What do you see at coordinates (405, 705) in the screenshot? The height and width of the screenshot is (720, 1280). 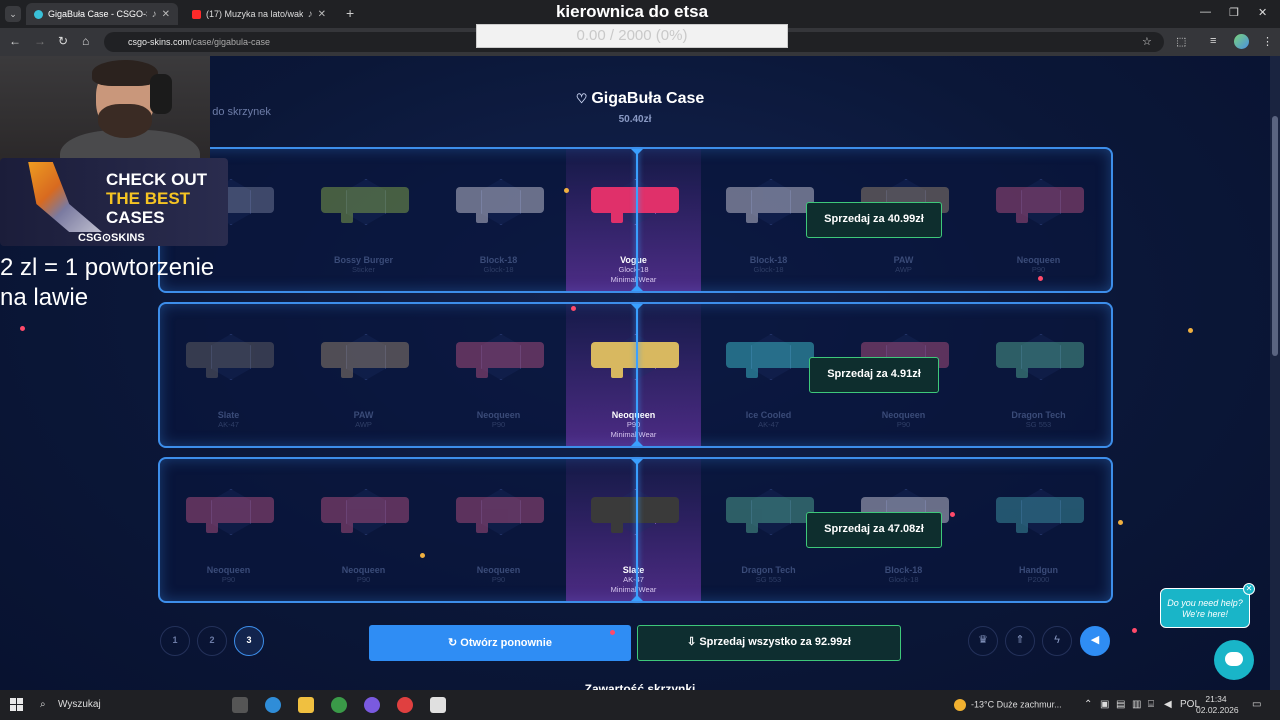 I see `recording-icon` at bounding box center [405, 705].